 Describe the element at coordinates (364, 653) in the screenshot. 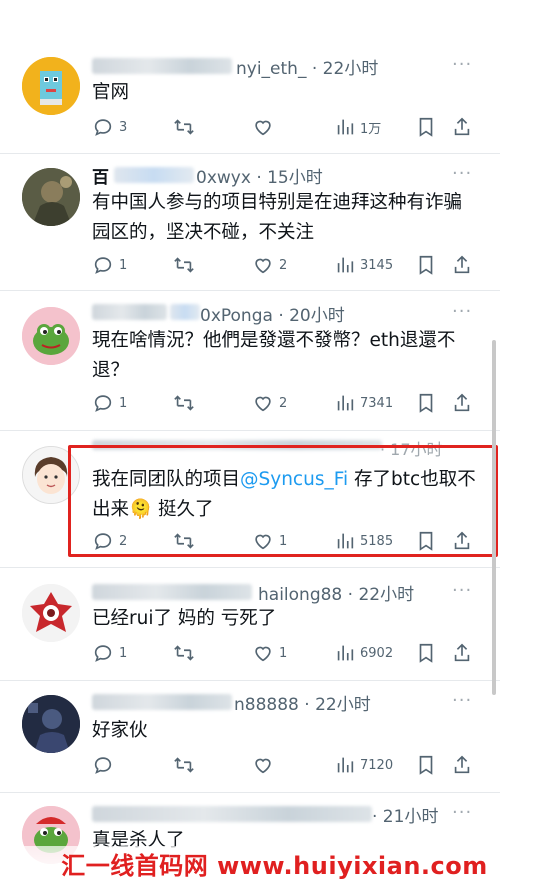

I see `views-button: 6902` at that location.